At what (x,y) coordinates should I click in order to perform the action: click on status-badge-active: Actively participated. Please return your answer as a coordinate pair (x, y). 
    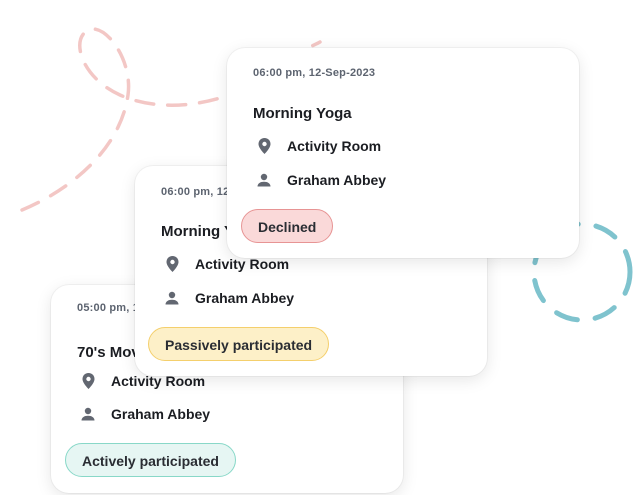
    Looking at the image, I should click on (150, 460).